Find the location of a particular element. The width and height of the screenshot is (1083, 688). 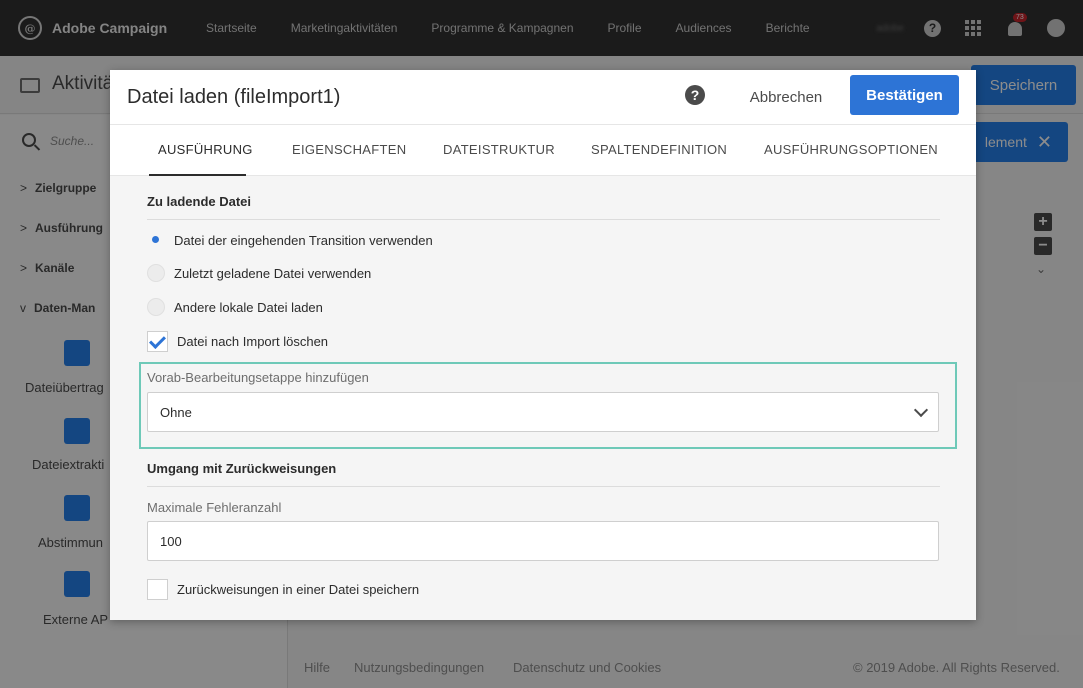

tab-ausfuehrungsoptionen: AUSFÜHRUNGSOPTIONEN is located at coordinates (851, 149).